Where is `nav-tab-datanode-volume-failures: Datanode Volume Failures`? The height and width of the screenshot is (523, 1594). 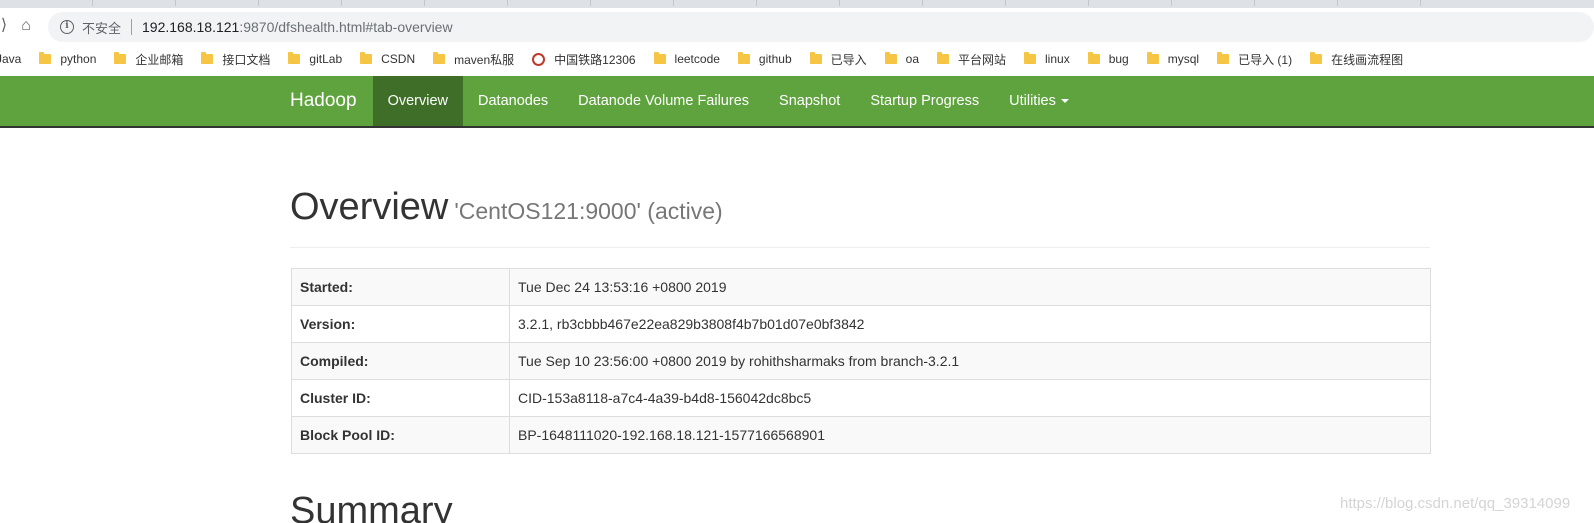 nav-tab-datanode-volume-failures: Datanode Volume Failures is located at coordinates (663, 101).